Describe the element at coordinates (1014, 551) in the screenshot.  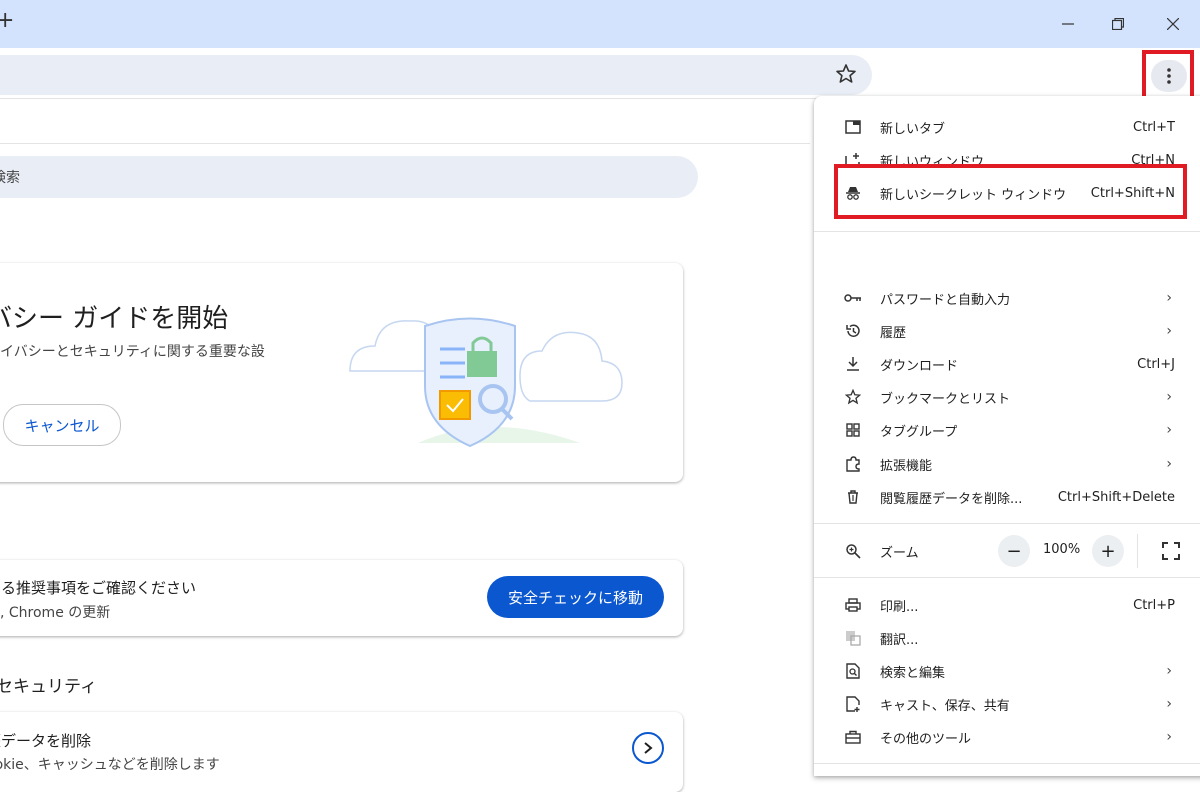
I see `zoom-out-button: −` at that location.